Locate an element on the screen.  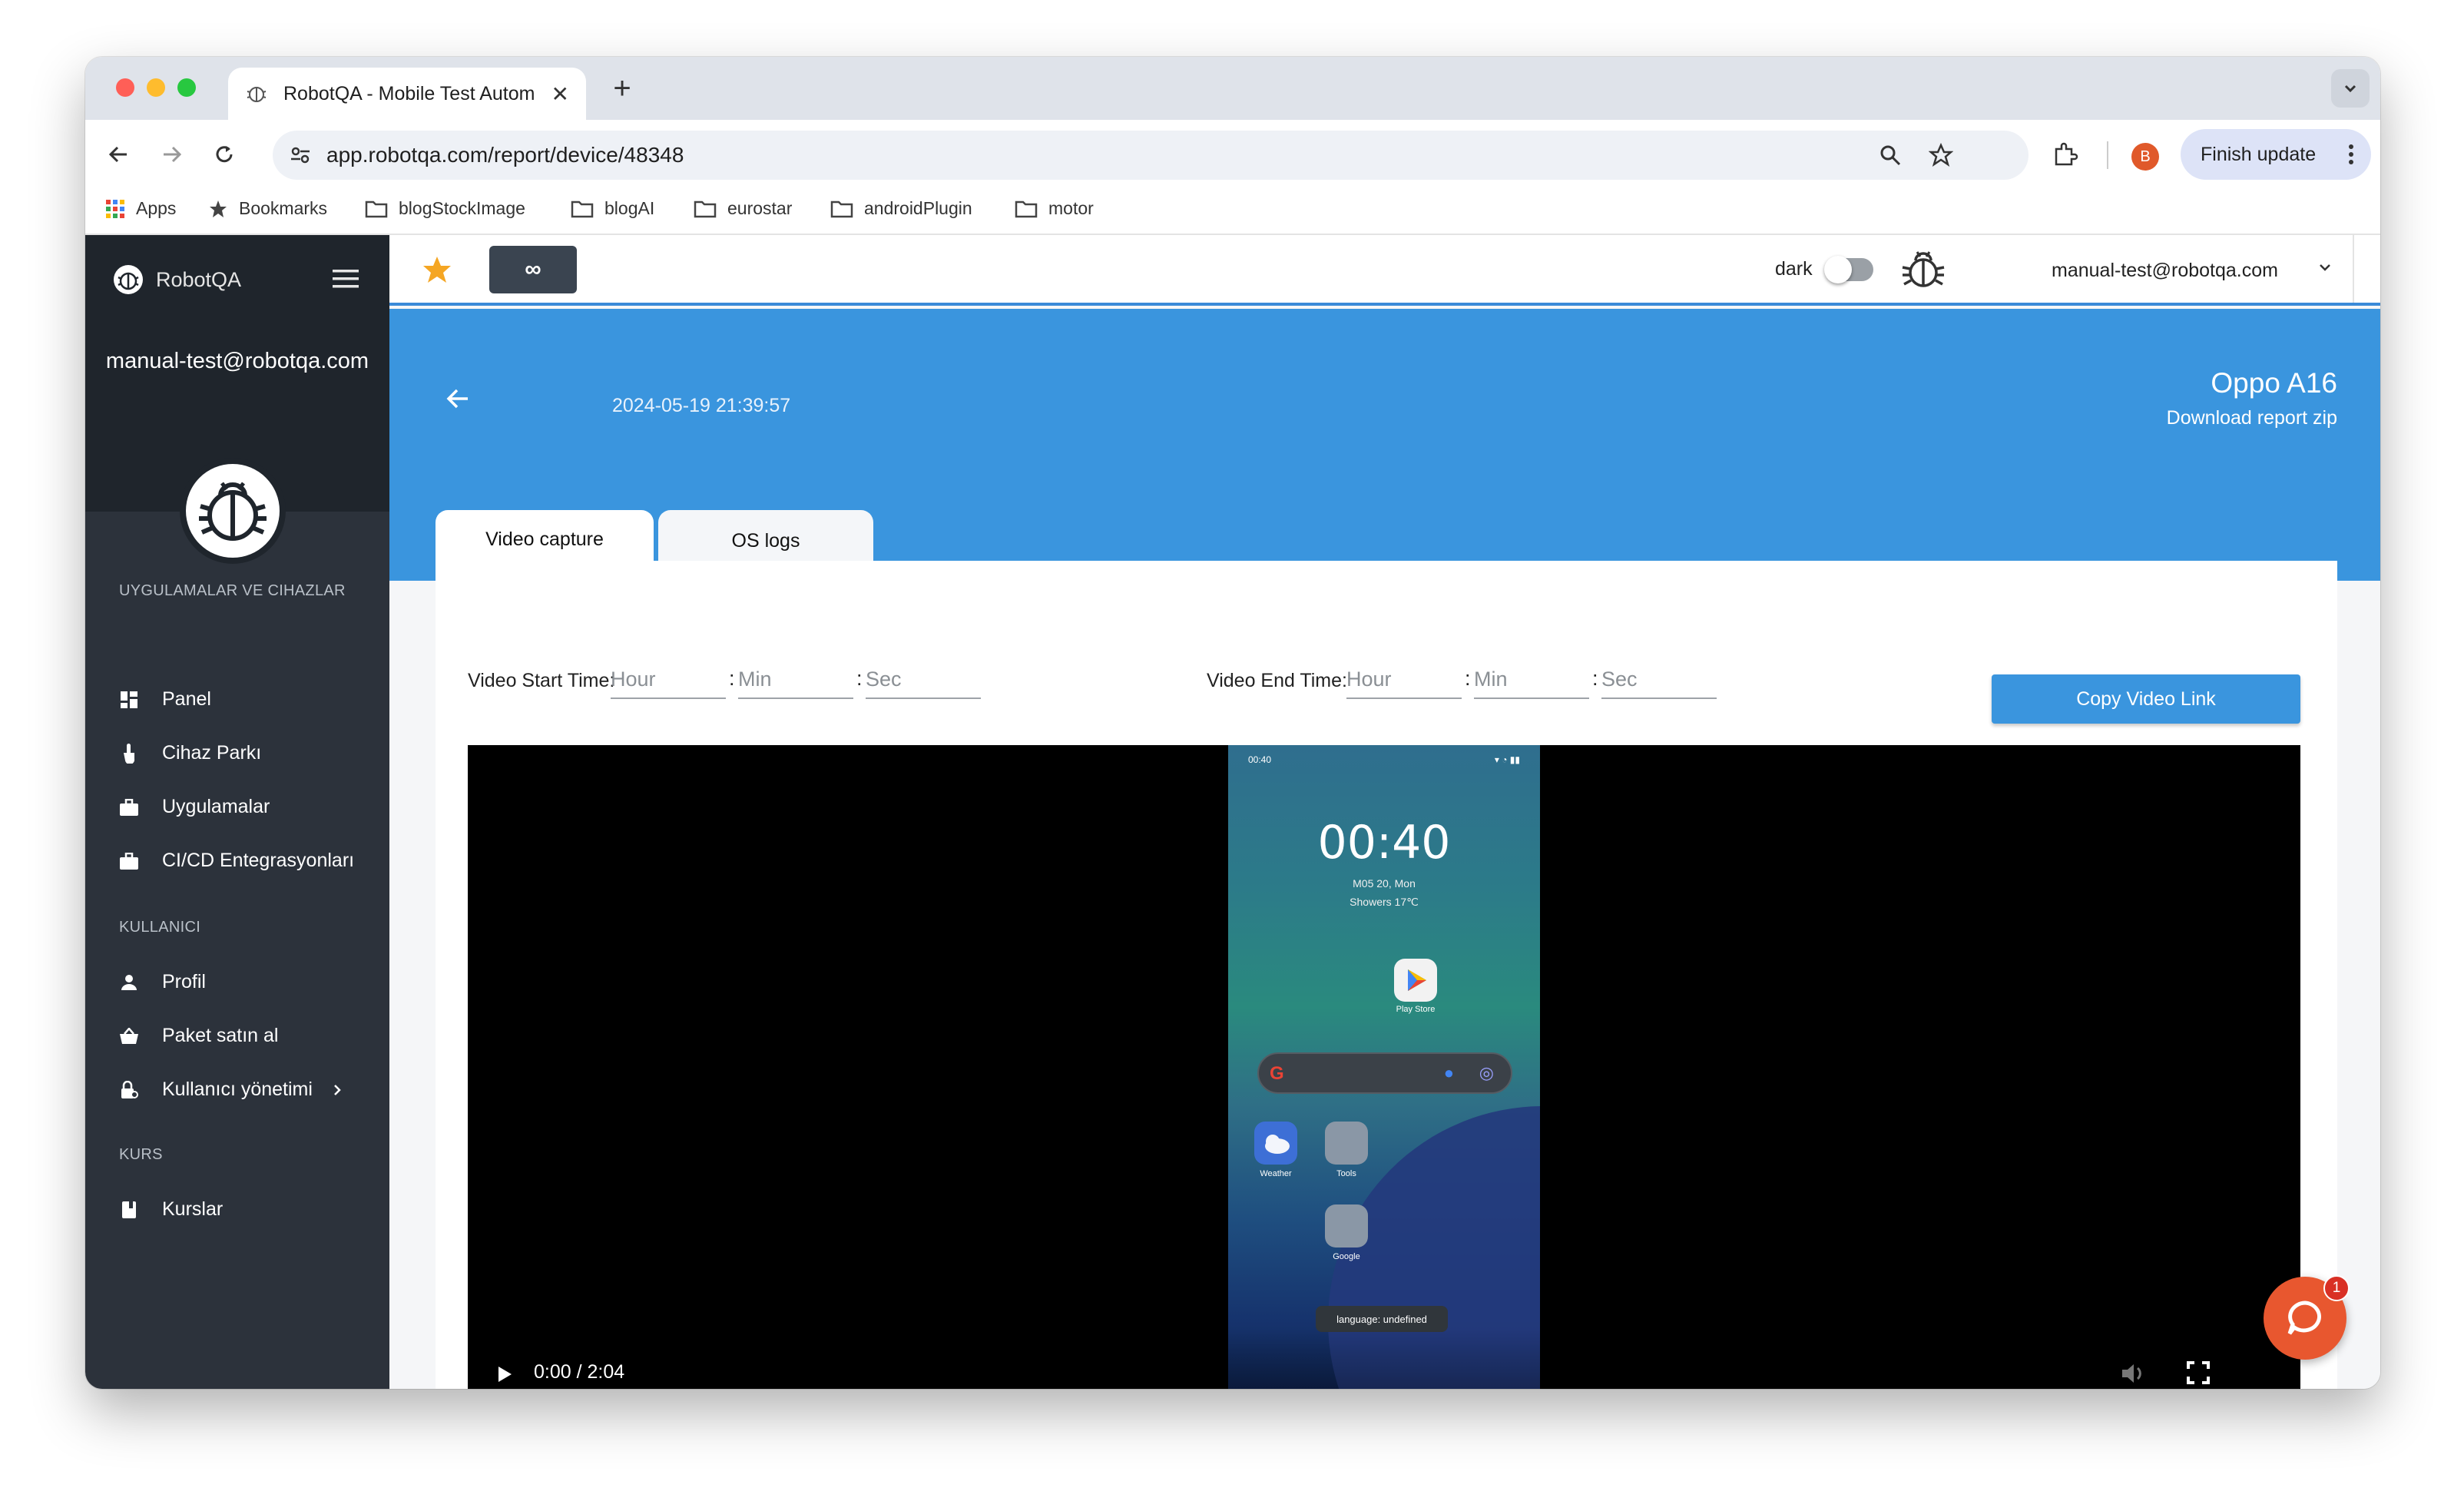
bookmark-label: Bookmarks is located at coordinates (283, 208).